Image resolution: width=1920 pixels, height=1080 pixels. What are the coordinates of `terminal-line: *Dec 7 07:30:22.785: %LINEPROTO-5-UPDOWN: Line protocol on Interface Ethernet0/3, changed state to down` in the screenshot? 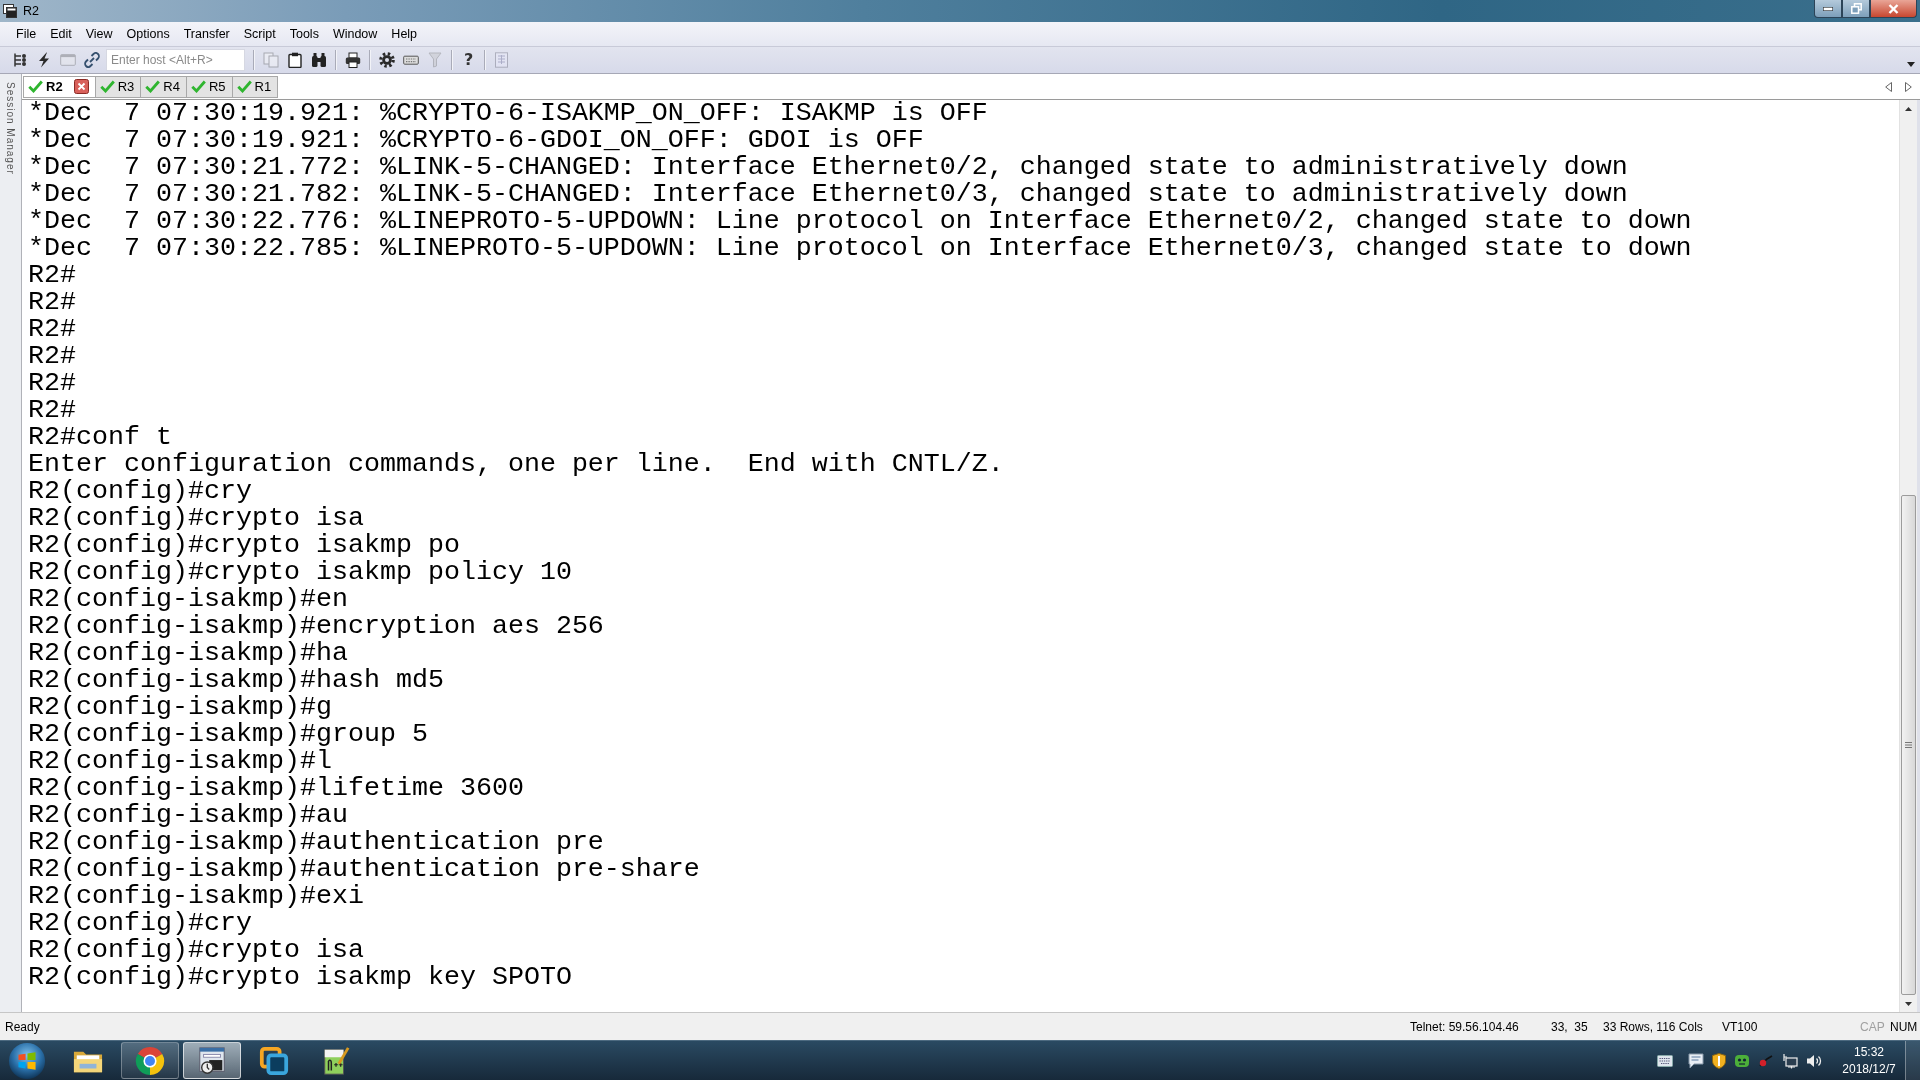 It's located at (860, 248).